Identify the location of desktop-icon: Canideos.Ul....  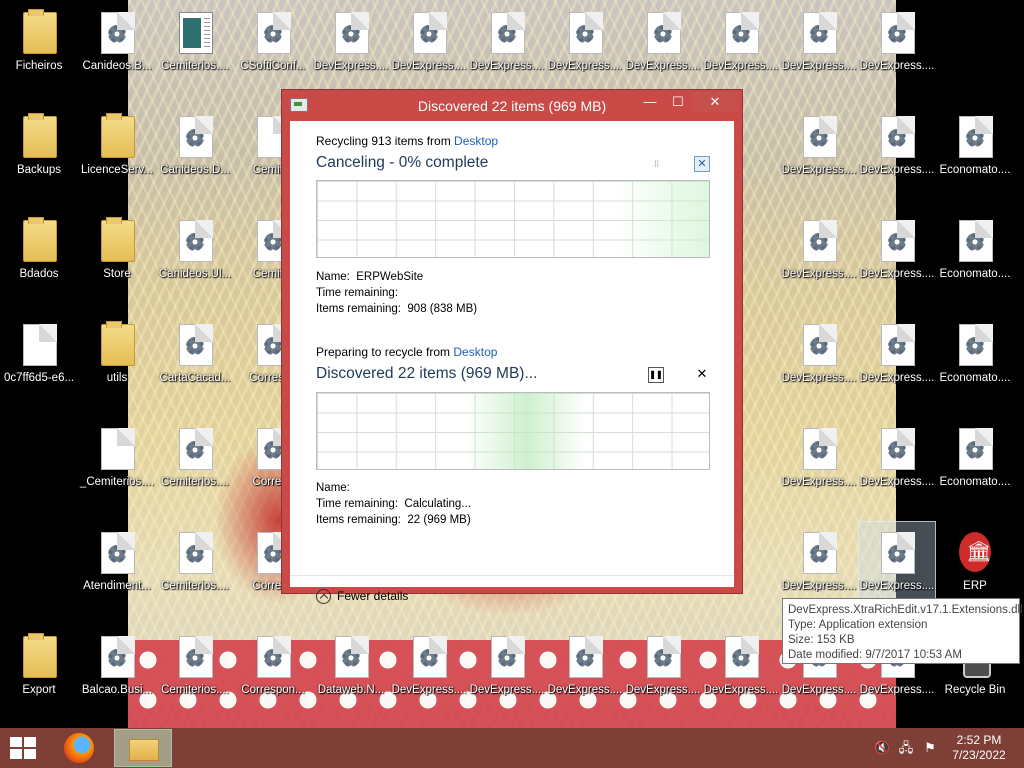
(195, 258).